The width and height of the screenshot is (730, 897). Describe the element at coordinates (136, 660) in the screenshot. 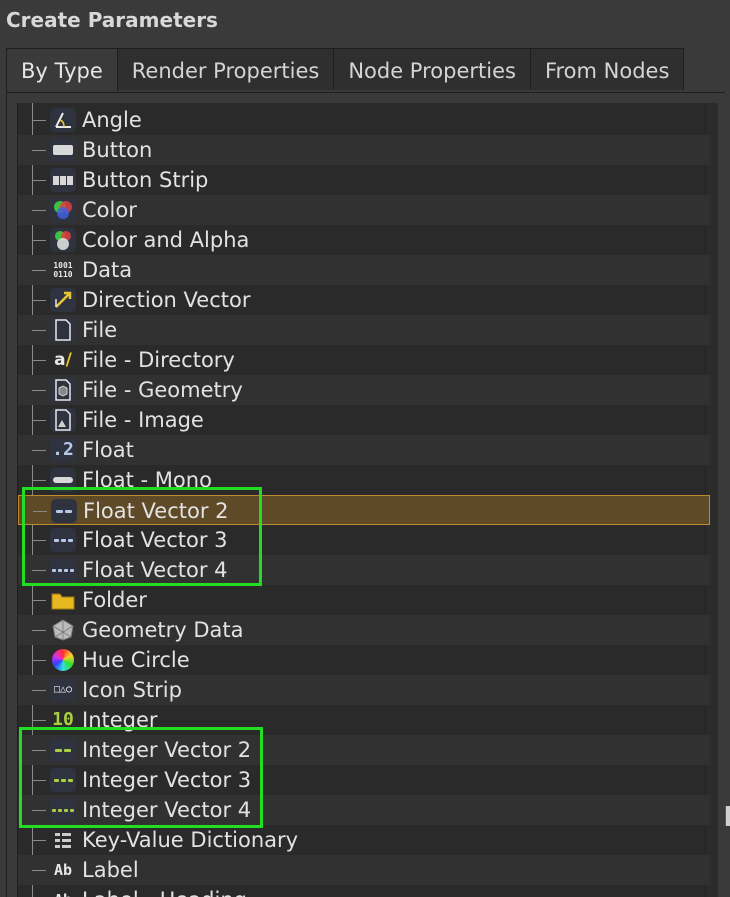

I see `tree-item-label: Hue Circle` at that location.